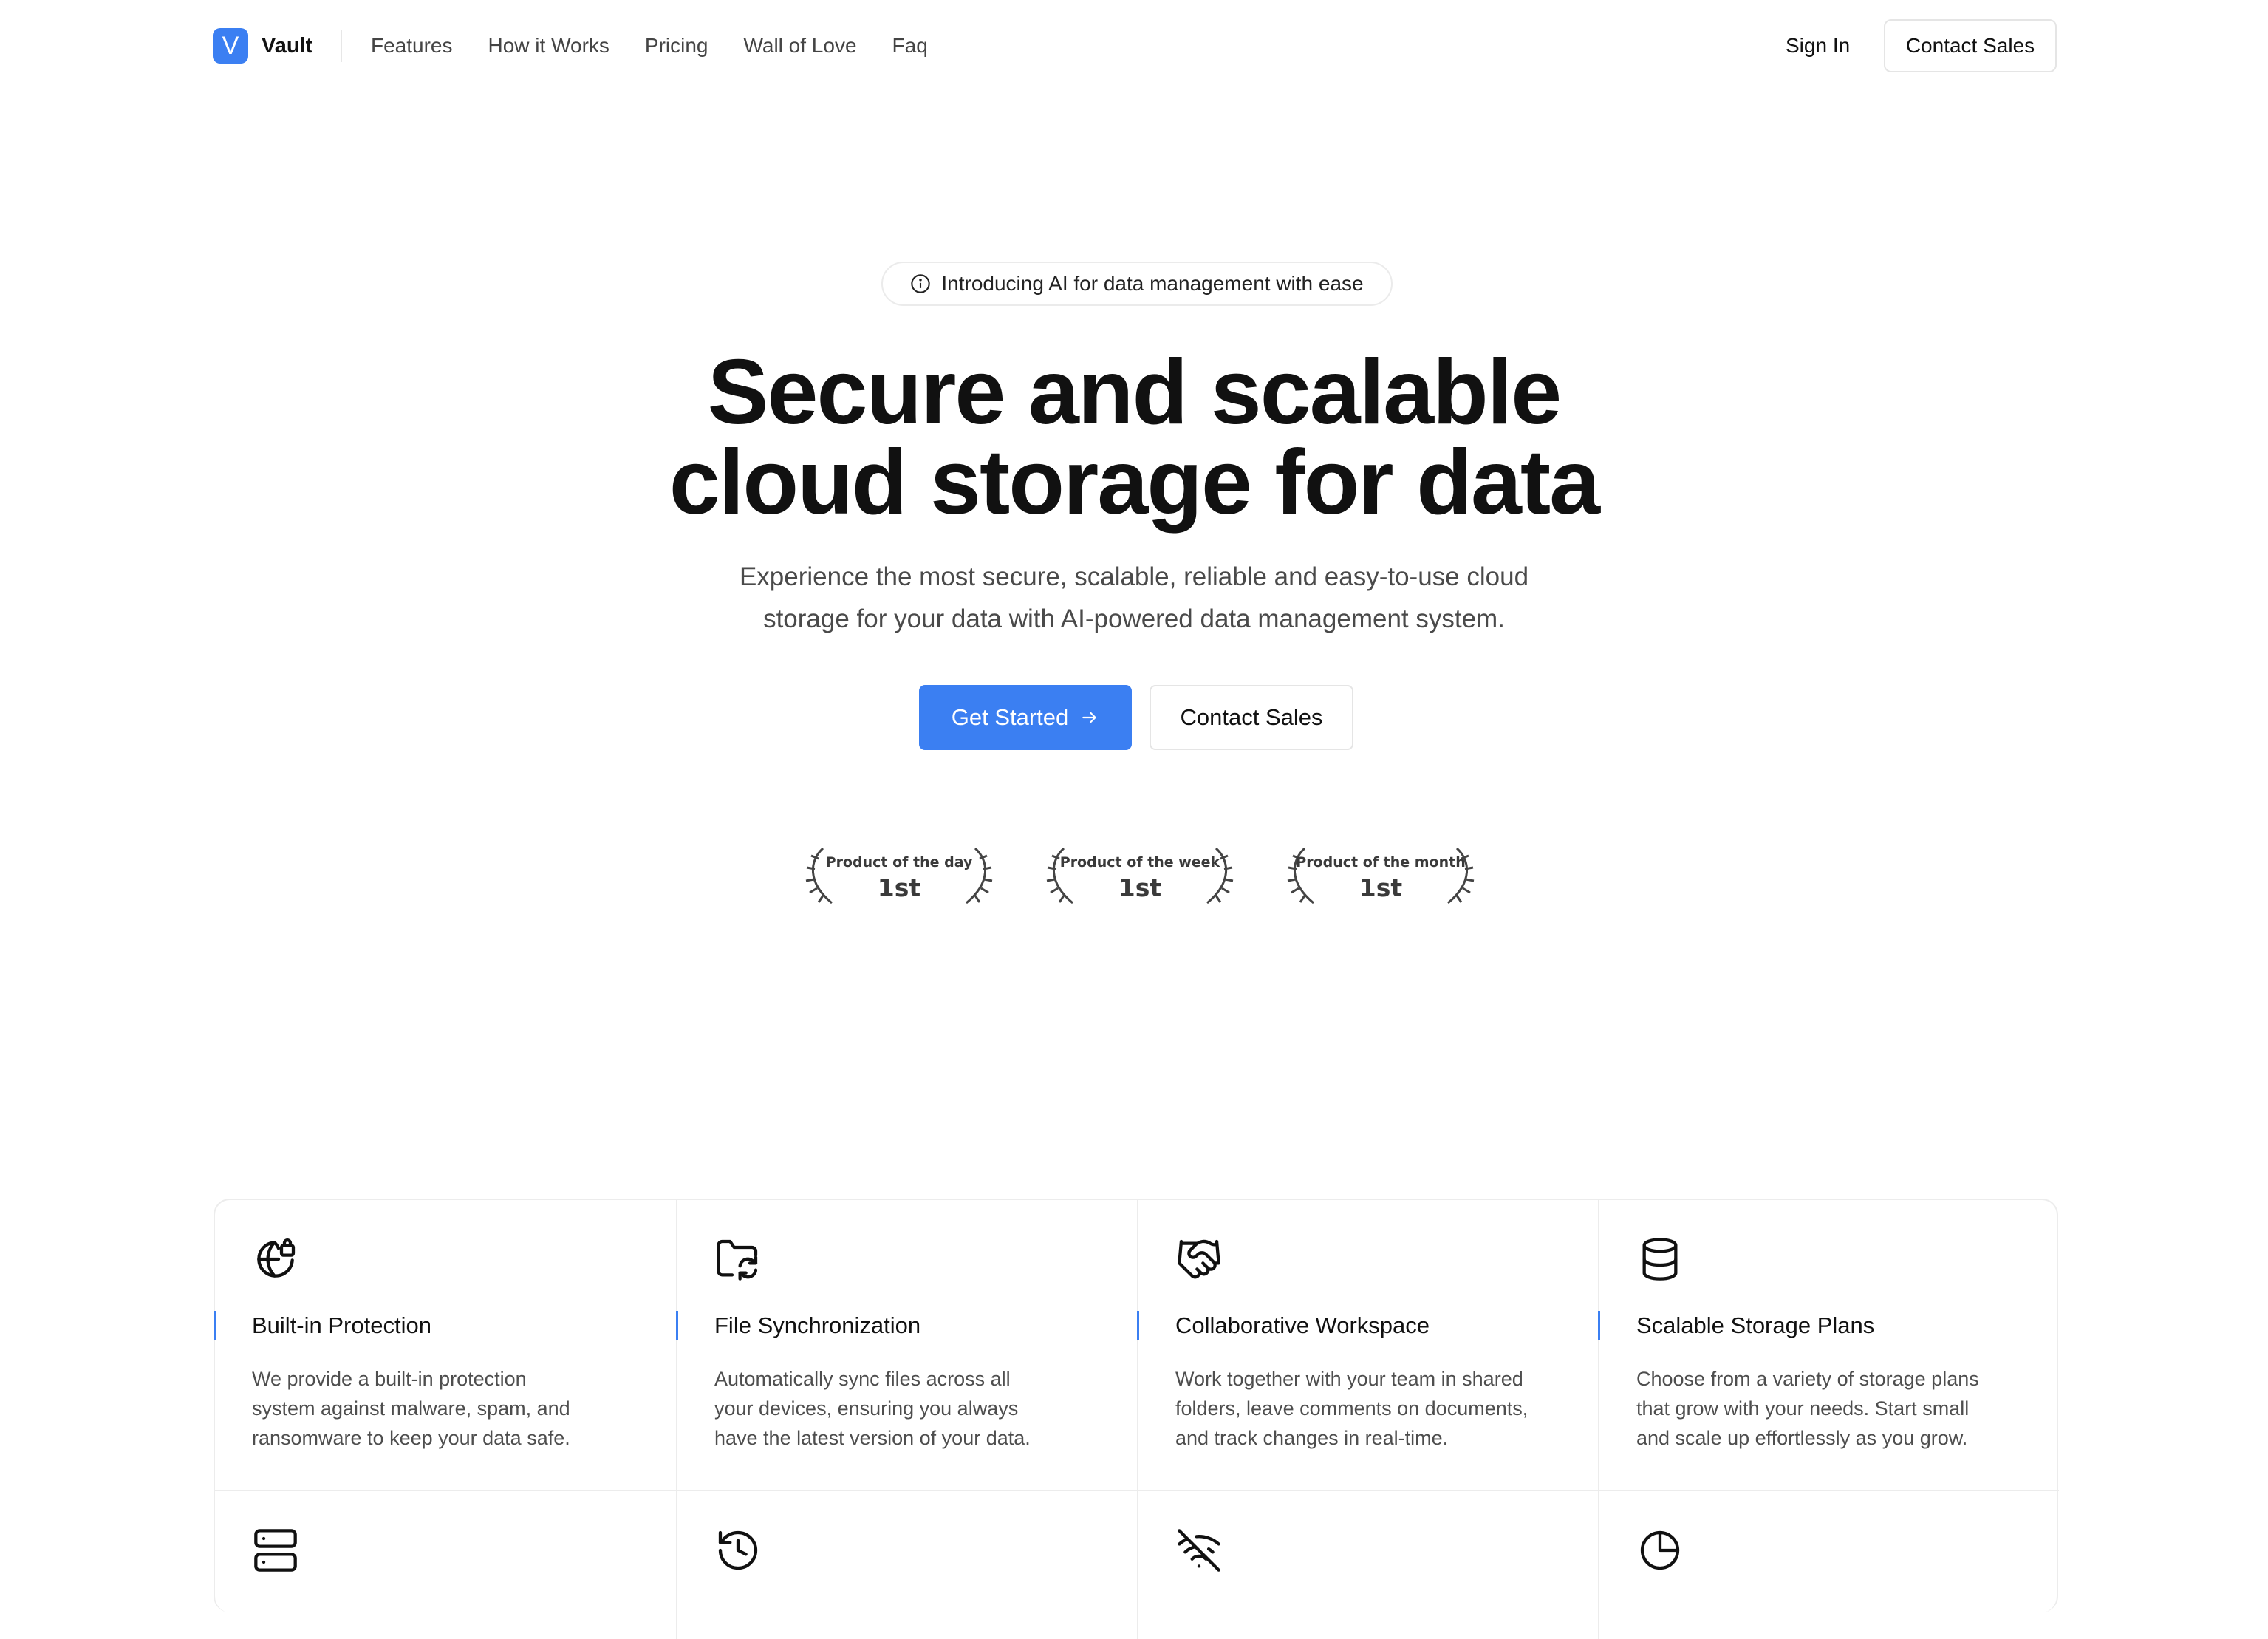 The width and height of the screenshot is (2268, 1639). Describe the element at coordinates (1818, 46) in the screenshot. I see `sign-in-link: Sign In` at that location.